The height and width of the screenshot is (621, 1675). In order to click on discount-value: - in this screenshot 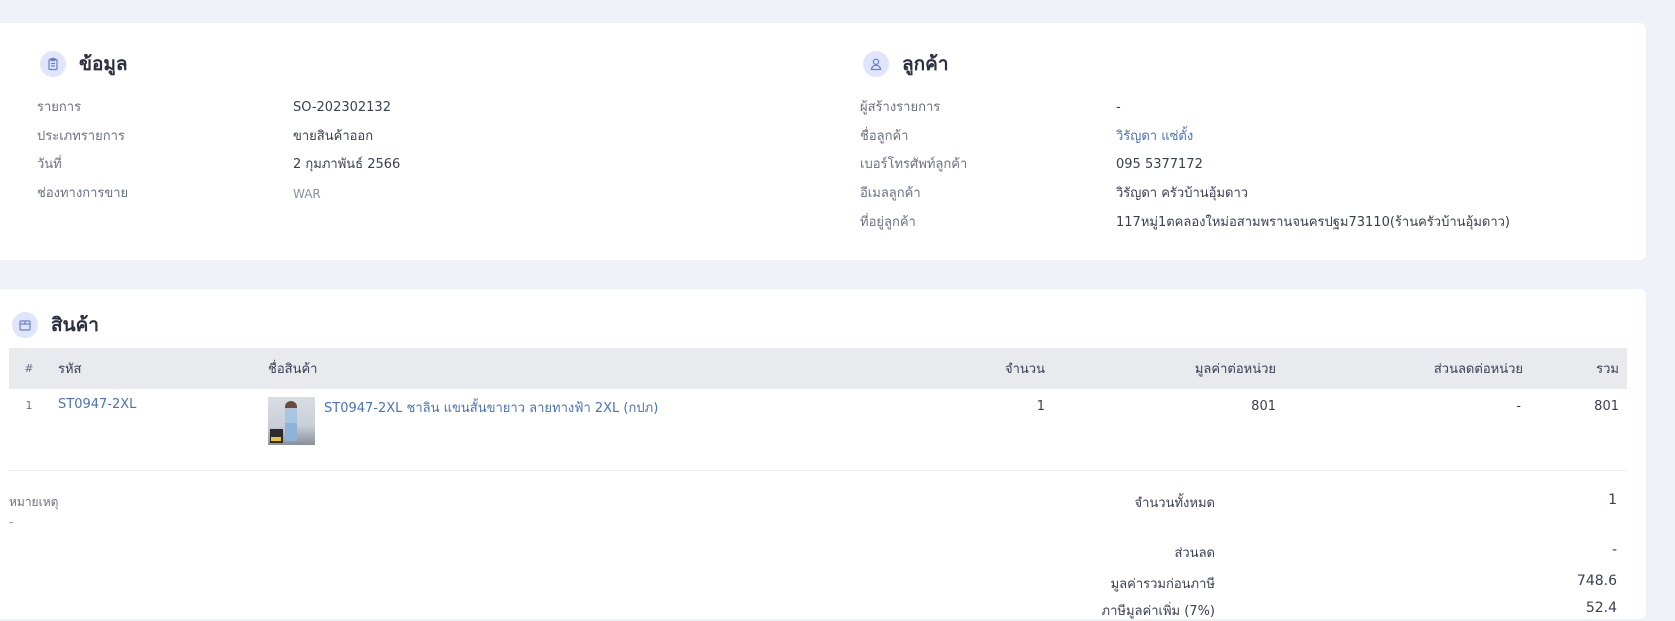, I will do `click(1614, 550)`.